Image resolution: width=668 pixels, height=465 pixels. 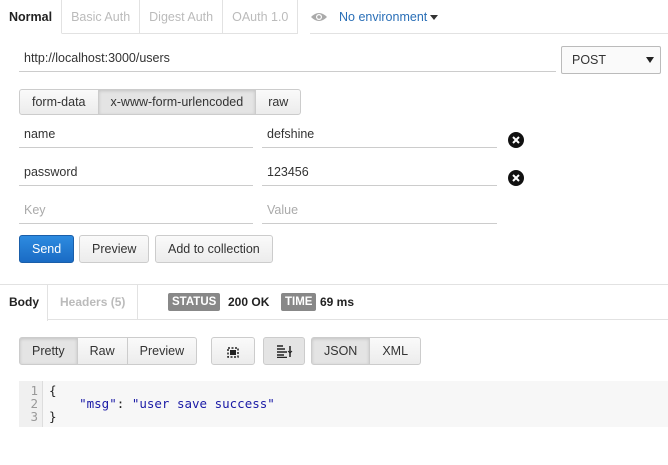 I want to click on tab-basic-auth: Basic Auth, so click(x=101, y=17).